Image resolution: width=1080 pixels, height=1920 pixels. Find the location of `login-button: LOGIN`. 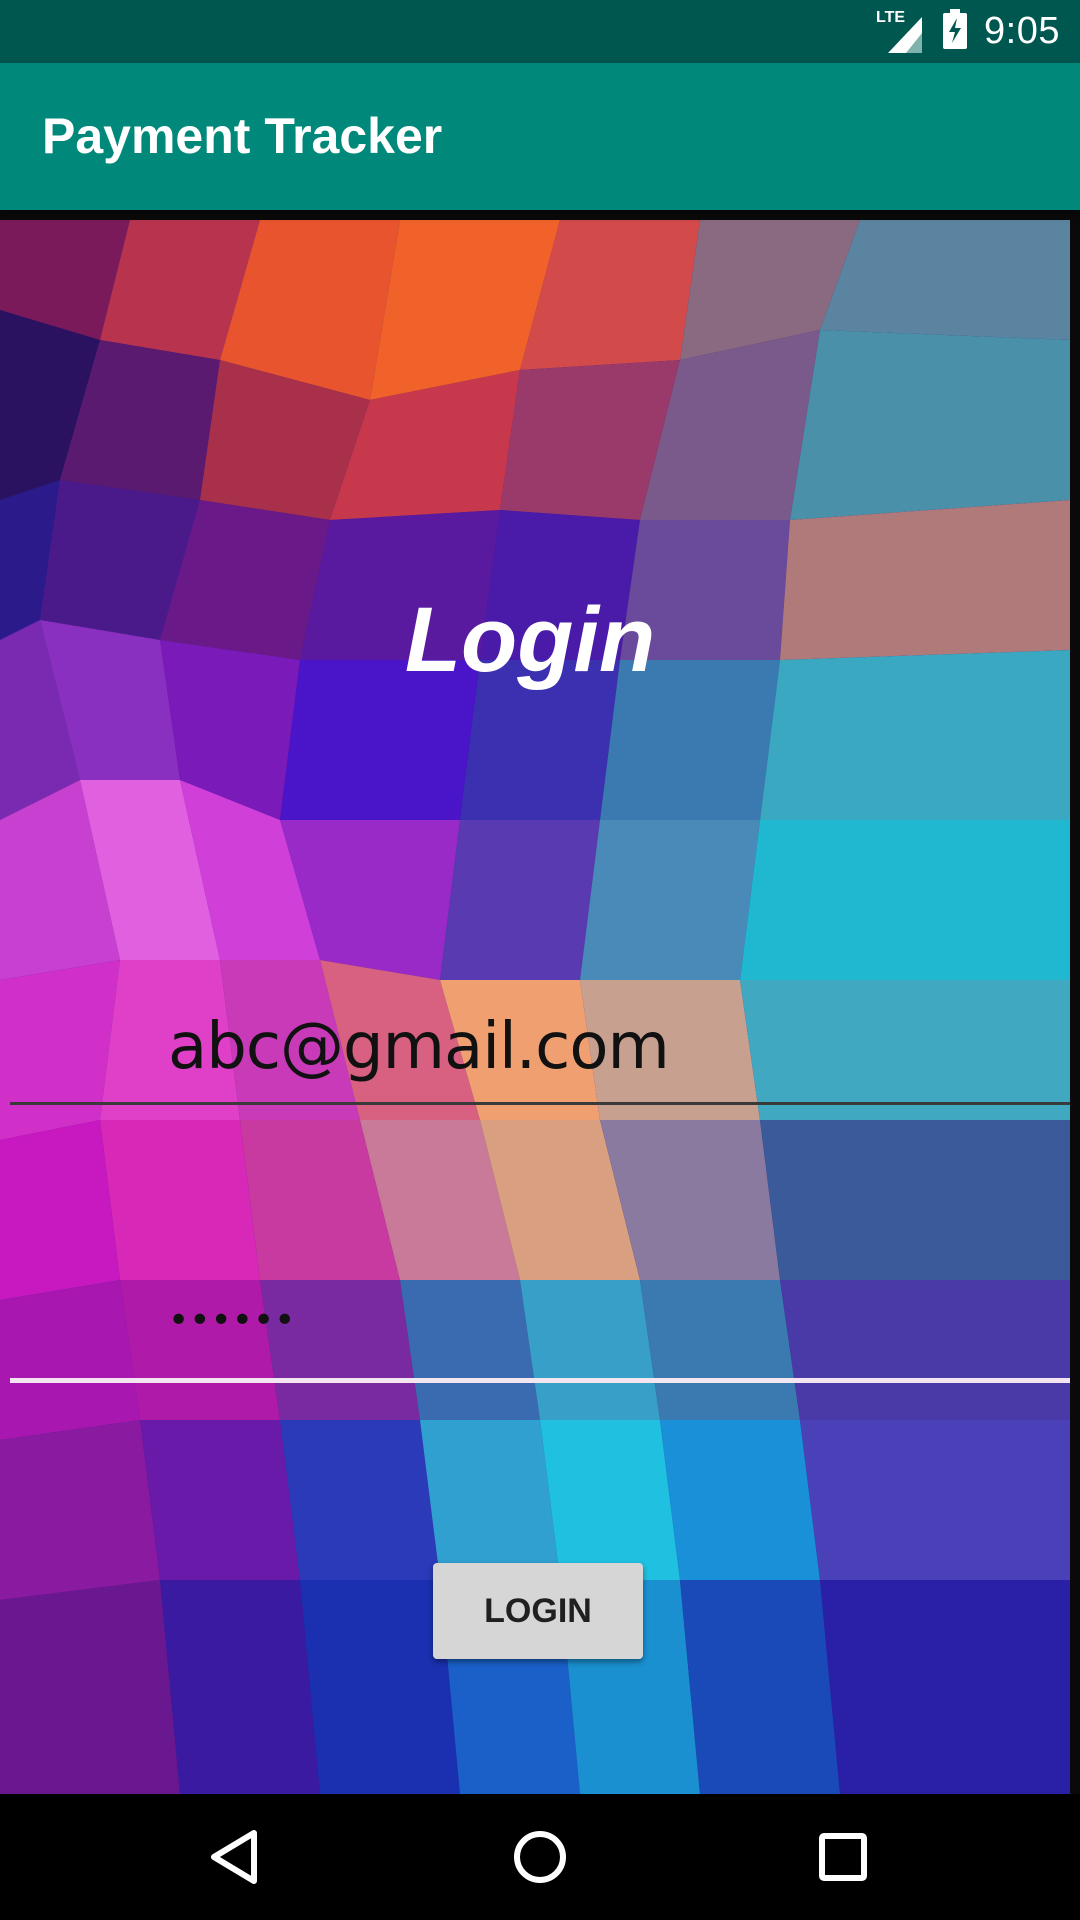

login-button: LOGIN is located at coordinates (538, 1611).